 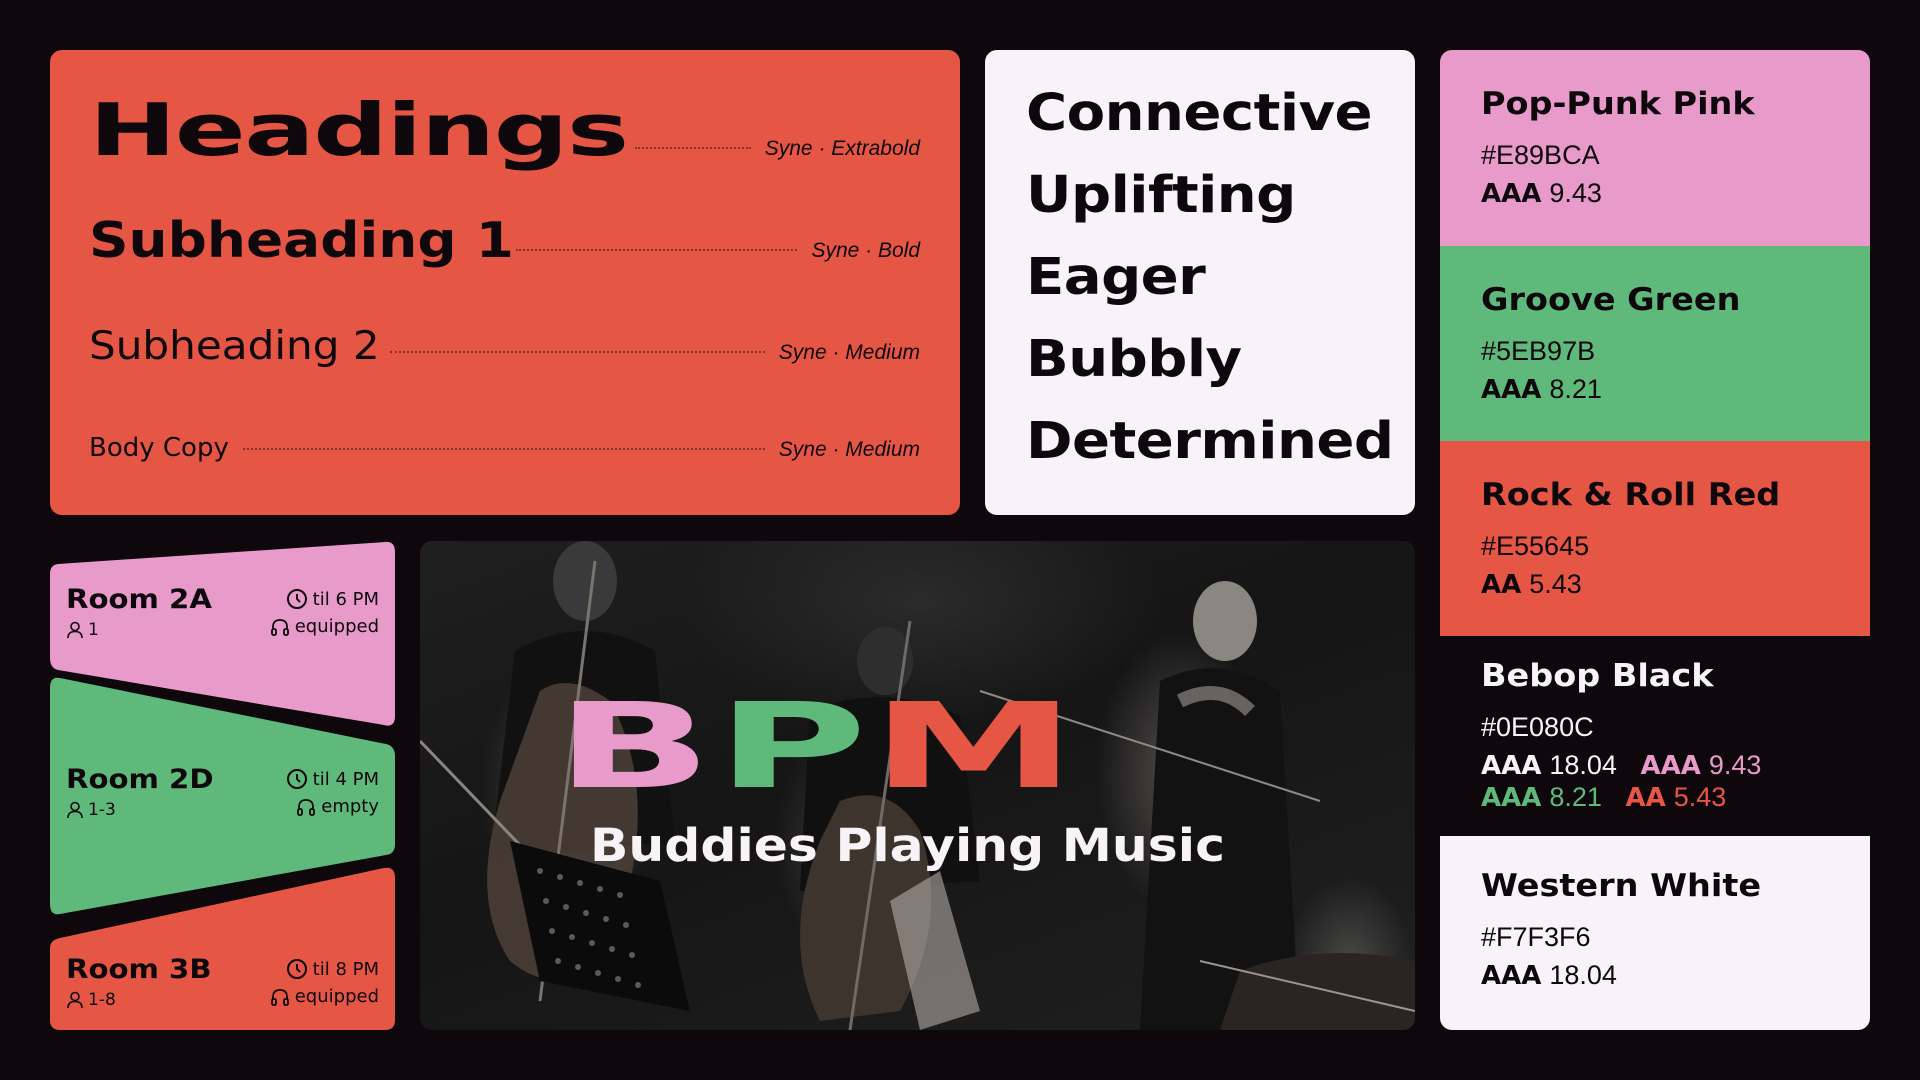 What do you see at coordinates (1621, 886) in the screenshot?
I see `swatch-name: Western White` at bounding box center [1621, 886].